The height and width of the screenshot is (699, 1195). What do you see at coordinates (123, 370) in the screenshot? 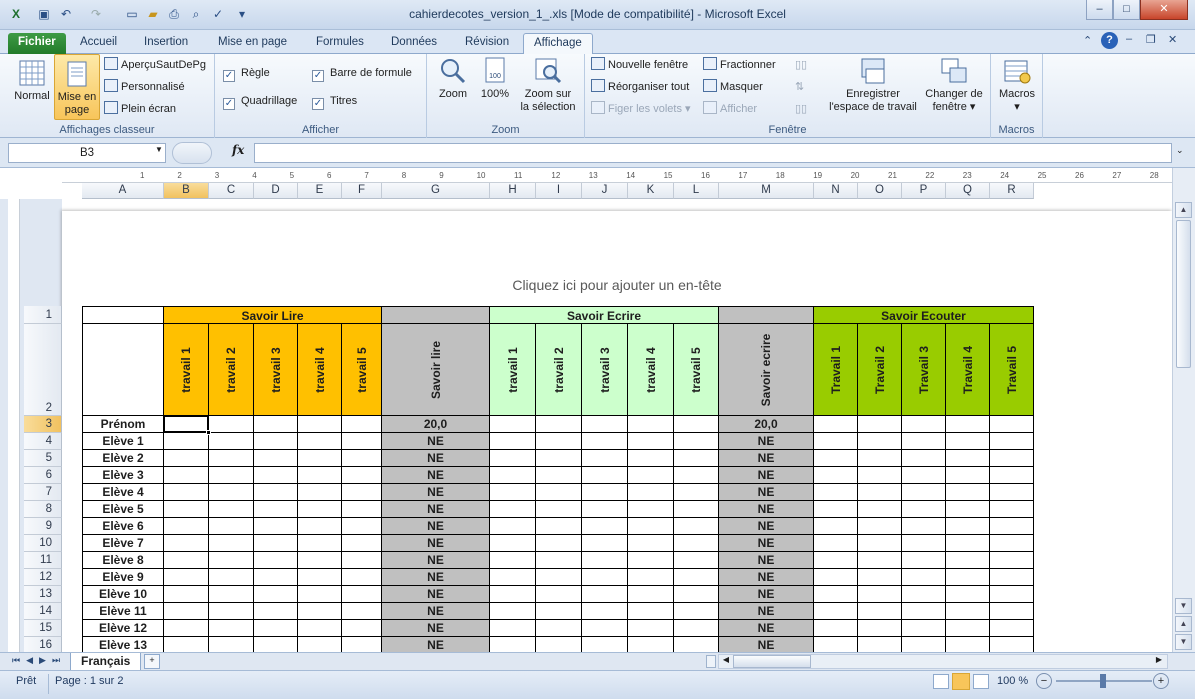
I see `cell-a2` at bounding box center [123, 370].